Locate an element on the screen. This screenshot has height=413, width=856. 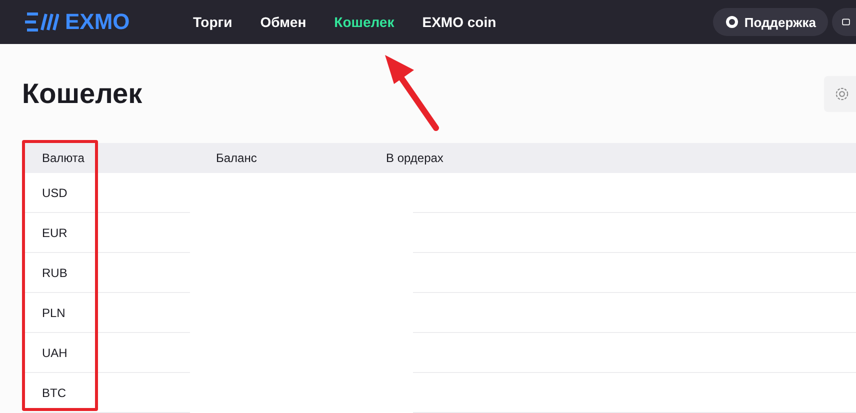
exmo-logo: EXMO is located at coordinates (109, 22).